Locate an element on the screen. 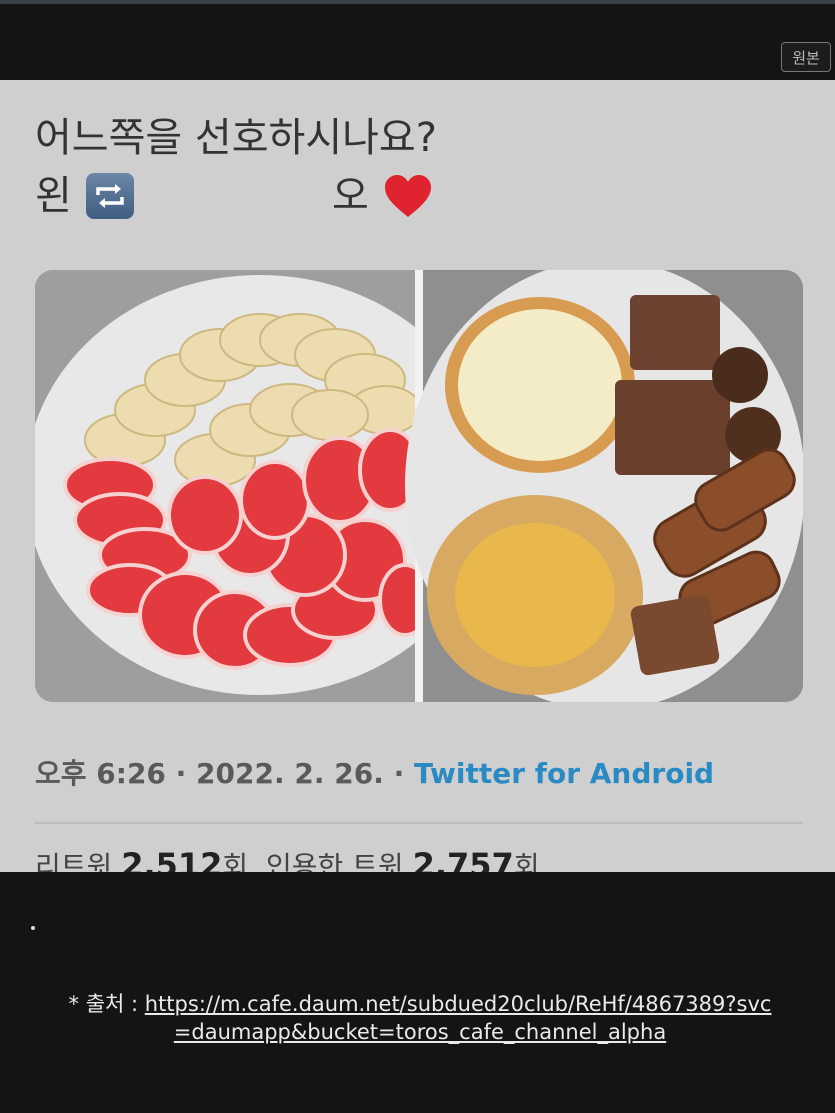  original-button: 원본 is located at coordinates (806, 57).